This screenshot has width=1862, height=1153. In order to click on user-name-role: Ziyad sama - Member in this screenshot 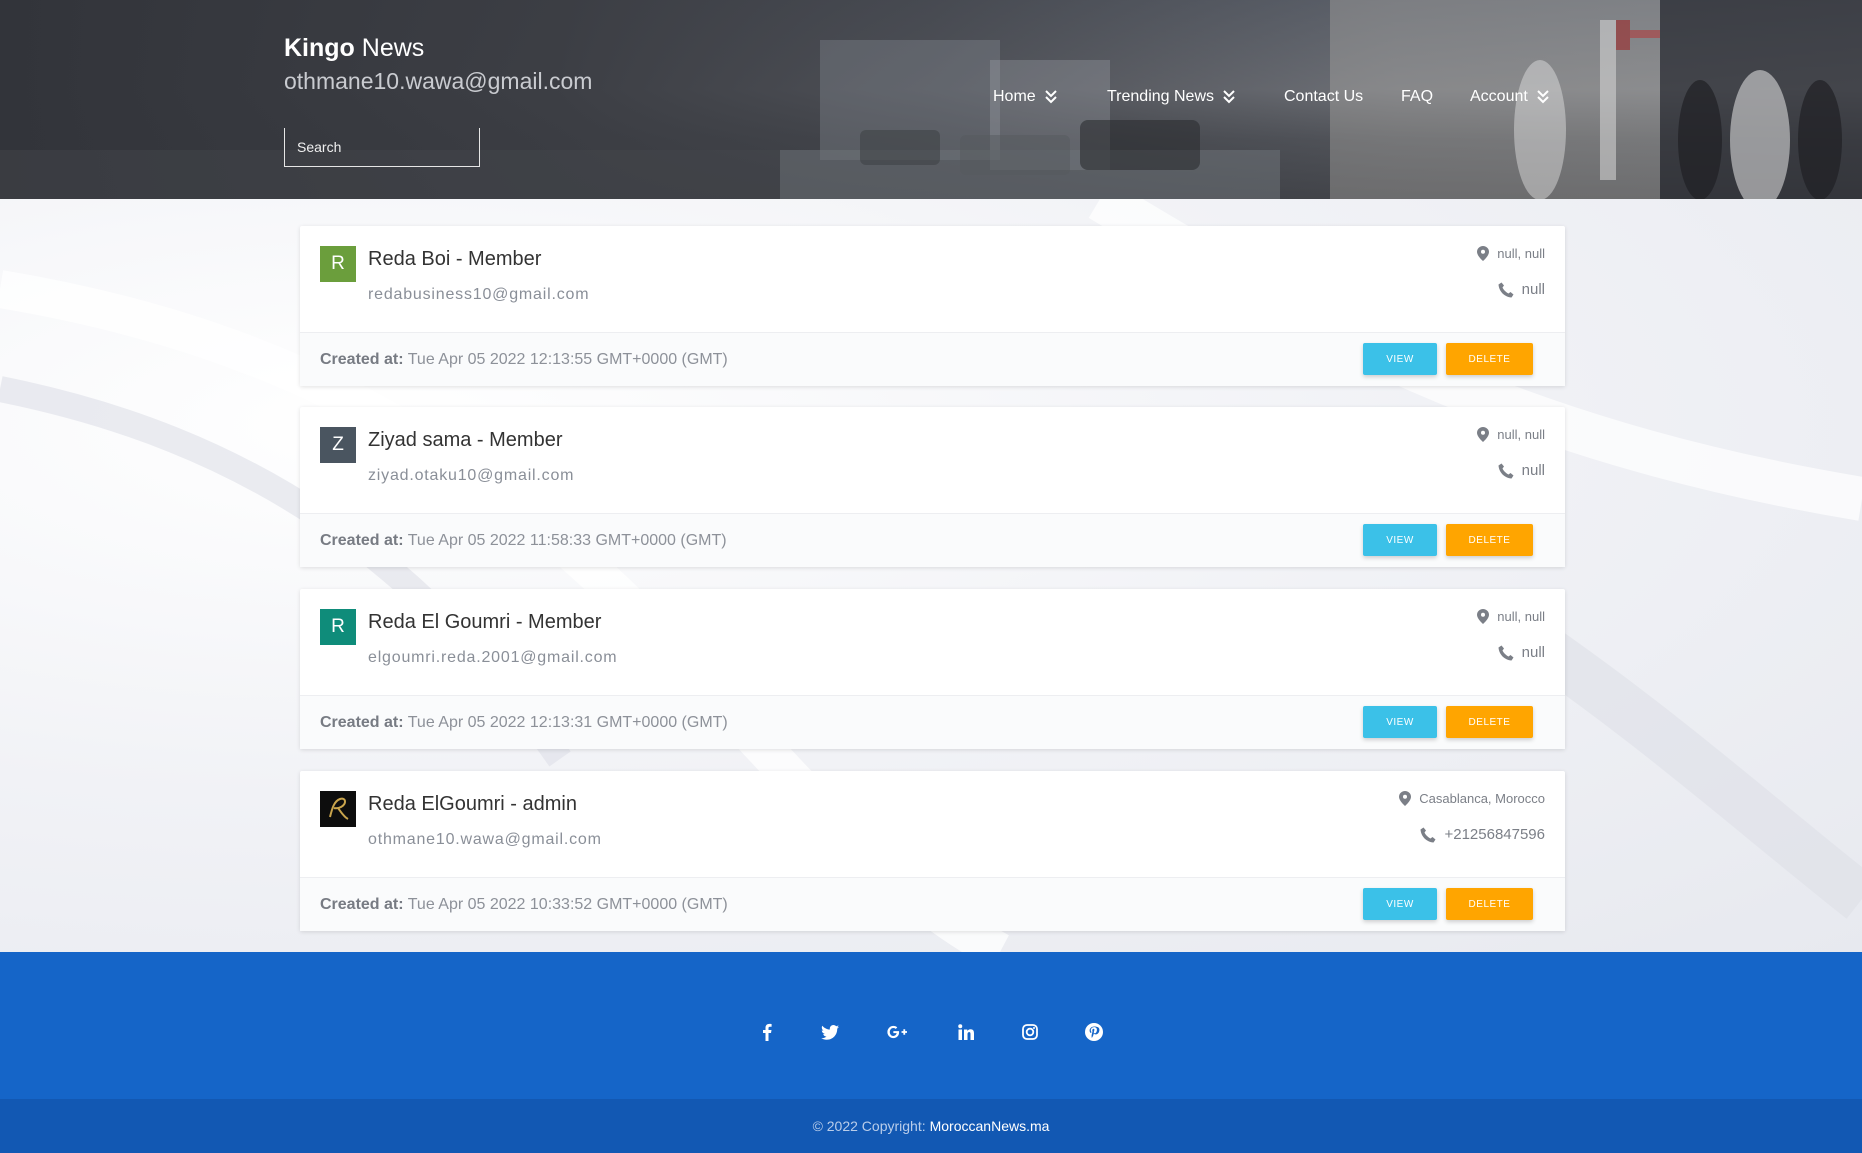, I will do `click(465, 440)`.